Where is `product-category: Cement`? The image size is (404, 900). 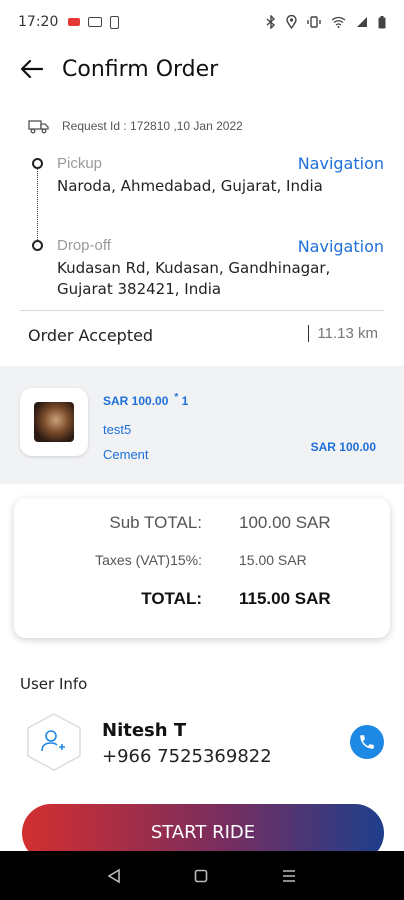
product-category: Cement is located at coordinates (126, 454).